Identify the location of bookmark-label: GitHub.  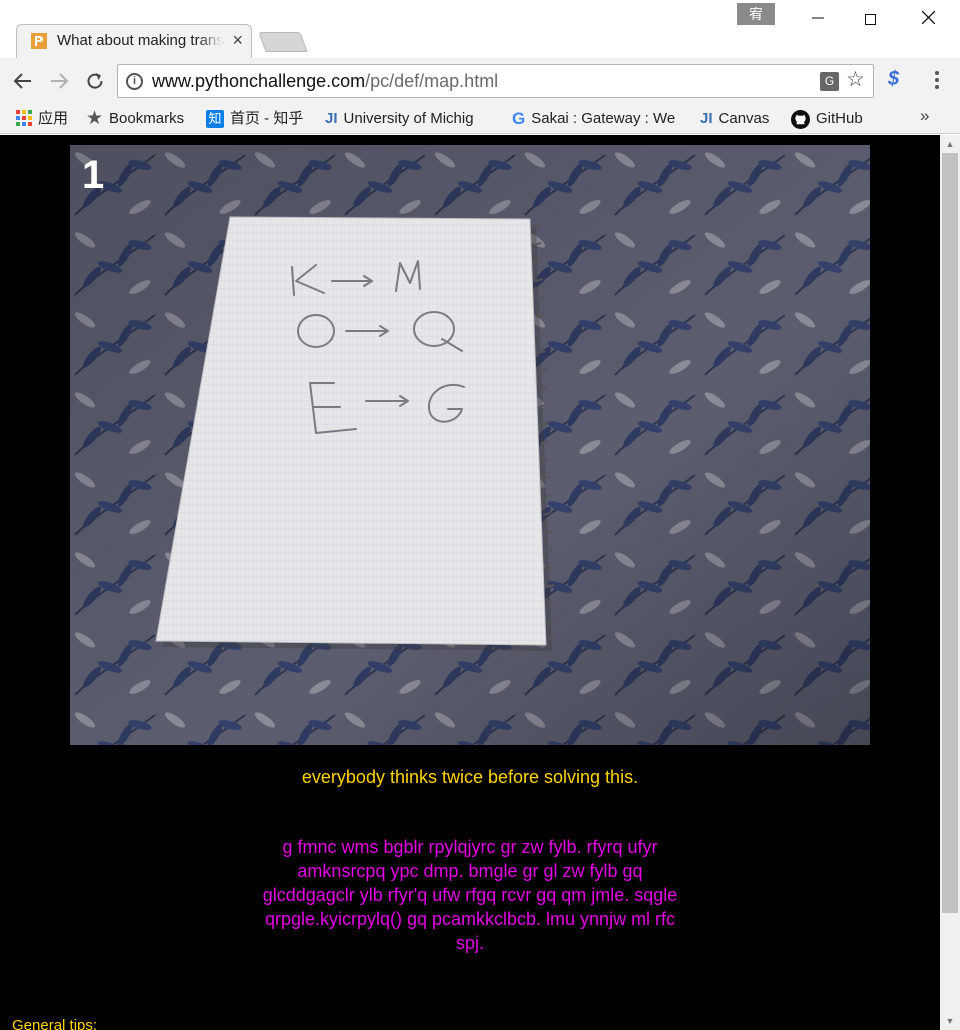
(839, 118).